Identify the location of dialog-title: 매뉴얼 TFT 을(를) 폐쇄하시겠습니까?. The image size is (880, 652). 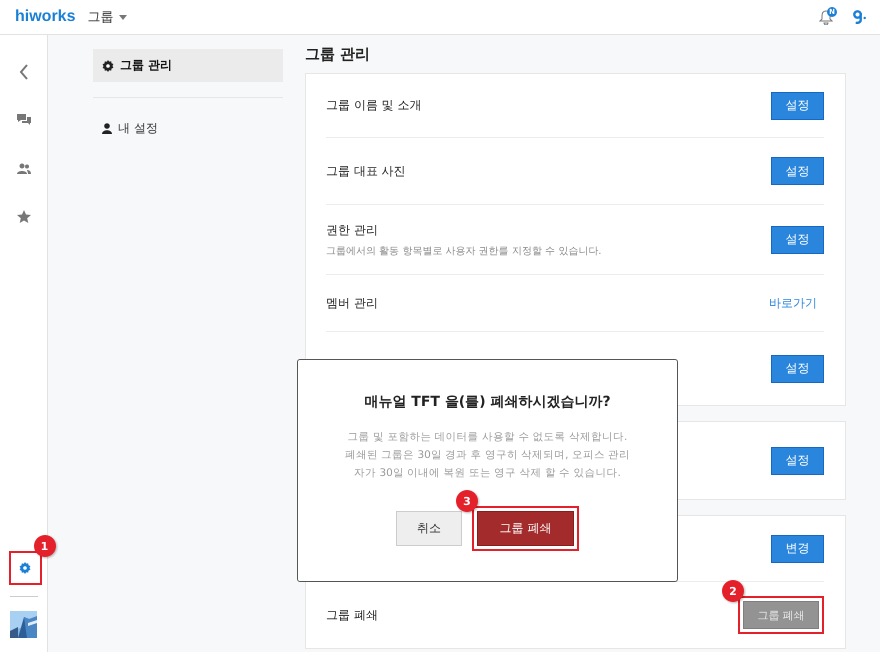
(487, 402).